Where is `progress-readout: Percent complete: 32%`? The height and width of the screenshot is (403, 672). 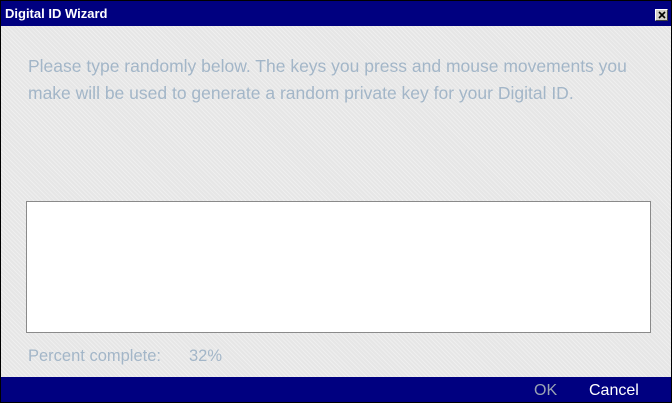
progress-readout: Percent complete: 32% is located at coordinates (125, 356).